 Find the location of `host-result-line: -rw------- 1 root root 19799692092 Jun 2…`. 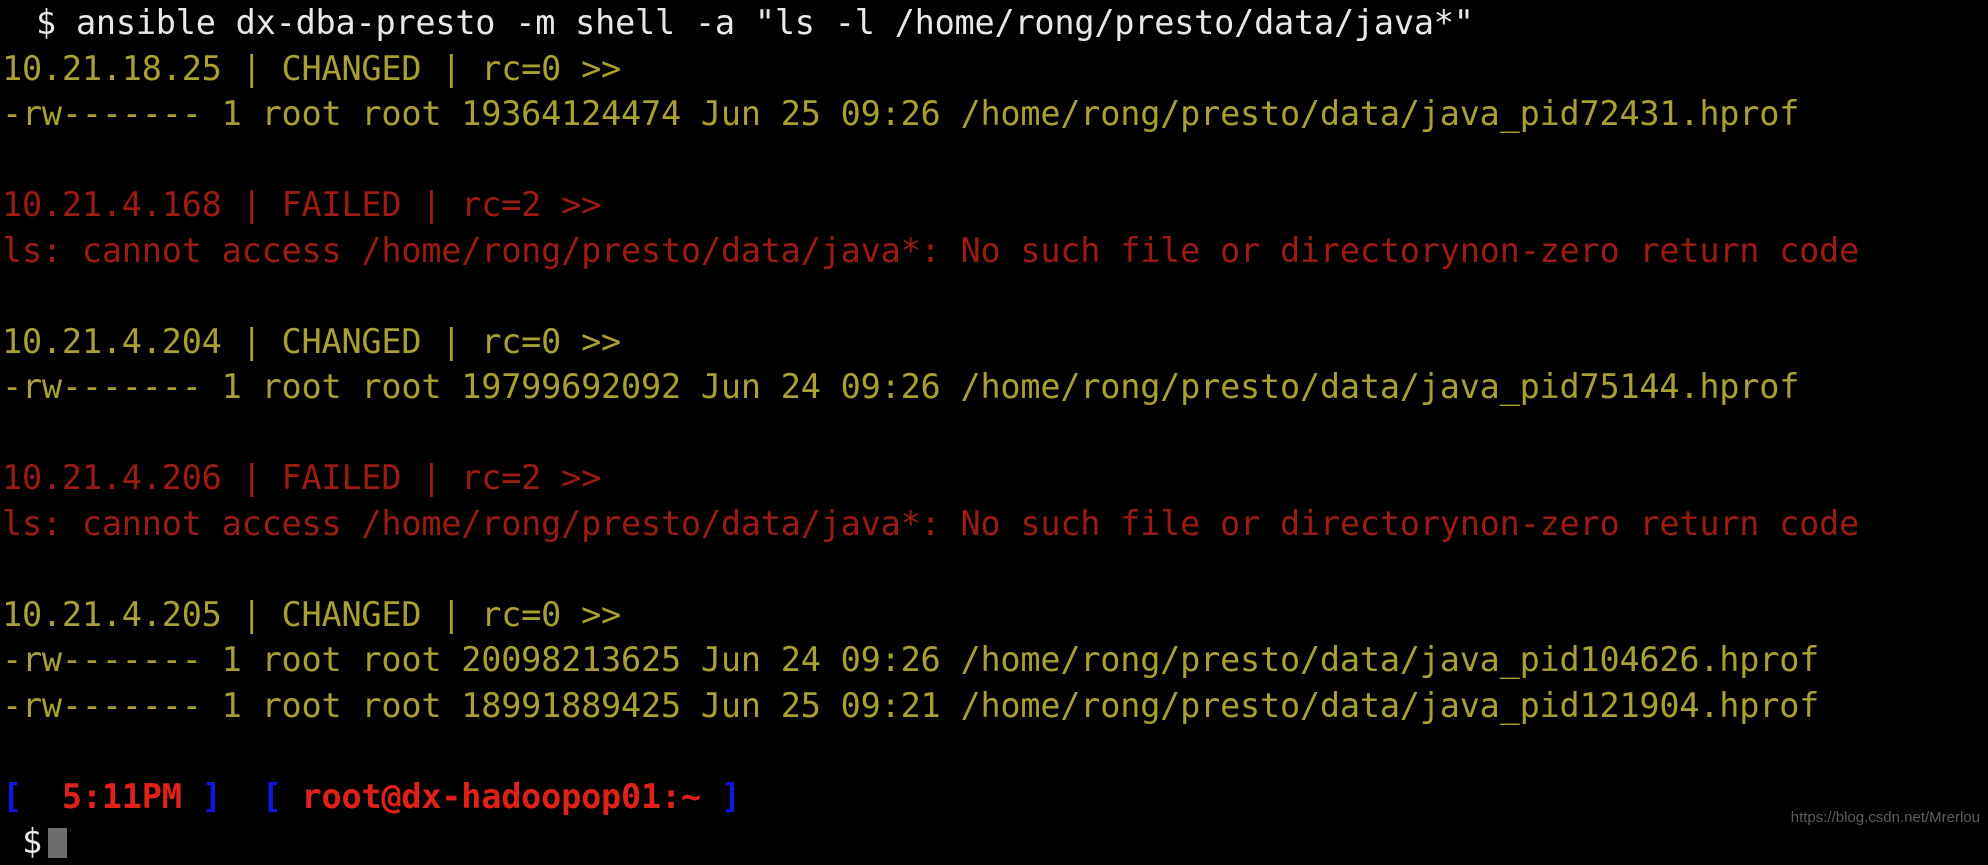

host-result-line: -rw------- 1 root root 19799692092 Jun 2… is located at coordinates (901, 386).